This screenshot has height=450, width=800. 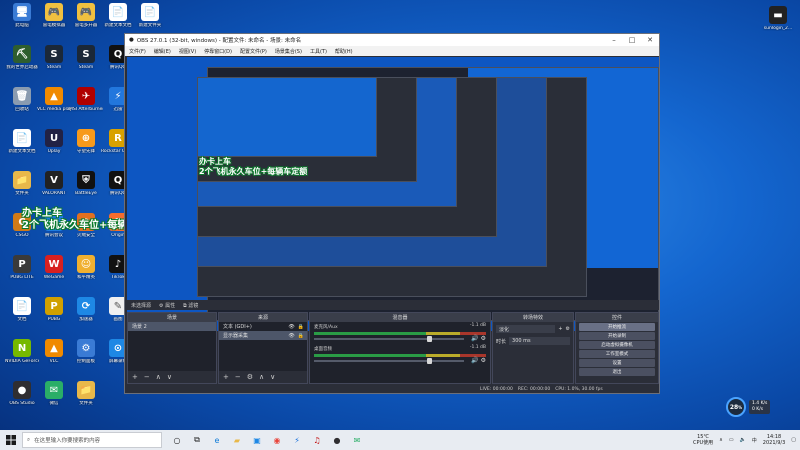 What do you see at coordinates (344, 51) in the screenshot?
I see `menu-item: 帮助(H)` at bounding box center [344, 51].